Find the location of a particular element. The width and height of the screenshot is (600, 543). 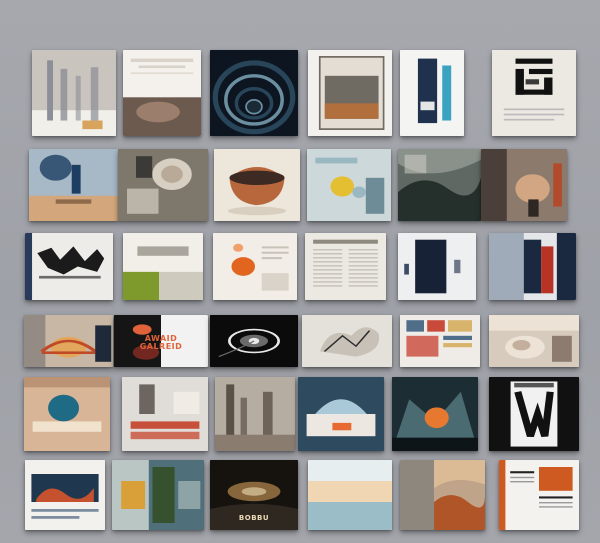

card-dark-landscape: BOBBU is located at coordinates (254, 495).